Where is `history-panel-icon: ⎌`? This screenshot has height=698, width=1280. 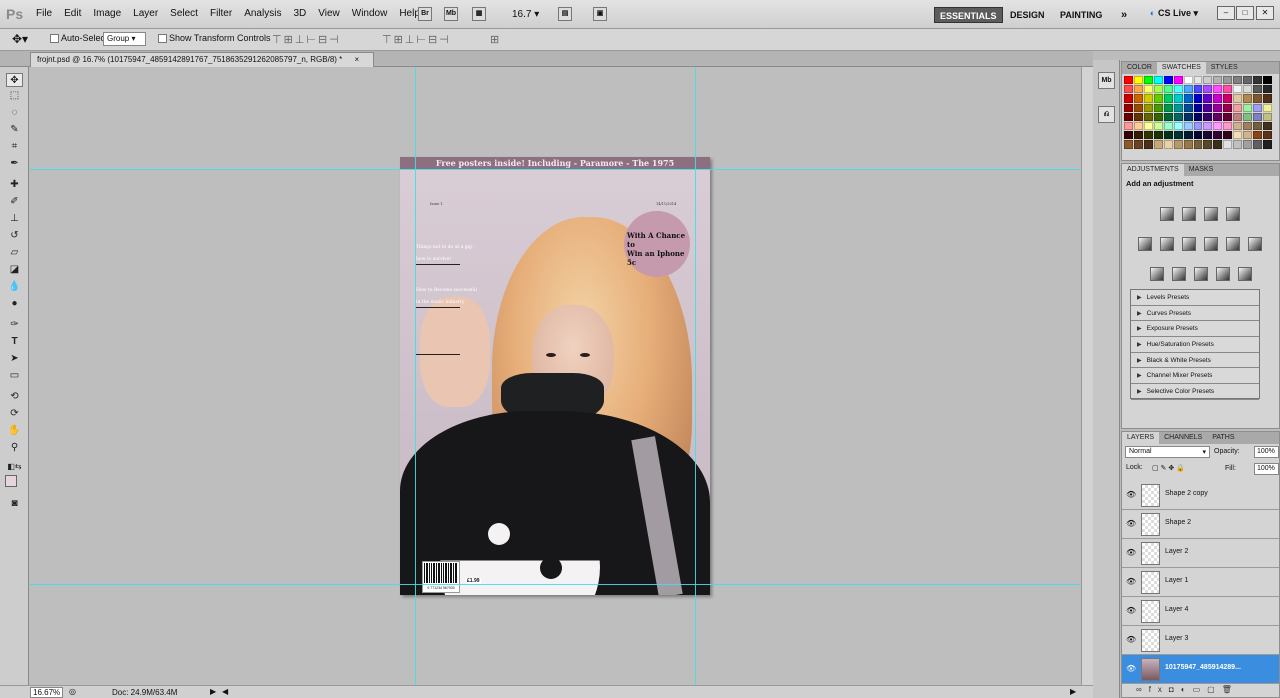
history-panel-icon: ⎌ is located at coordinates (1106, 114).